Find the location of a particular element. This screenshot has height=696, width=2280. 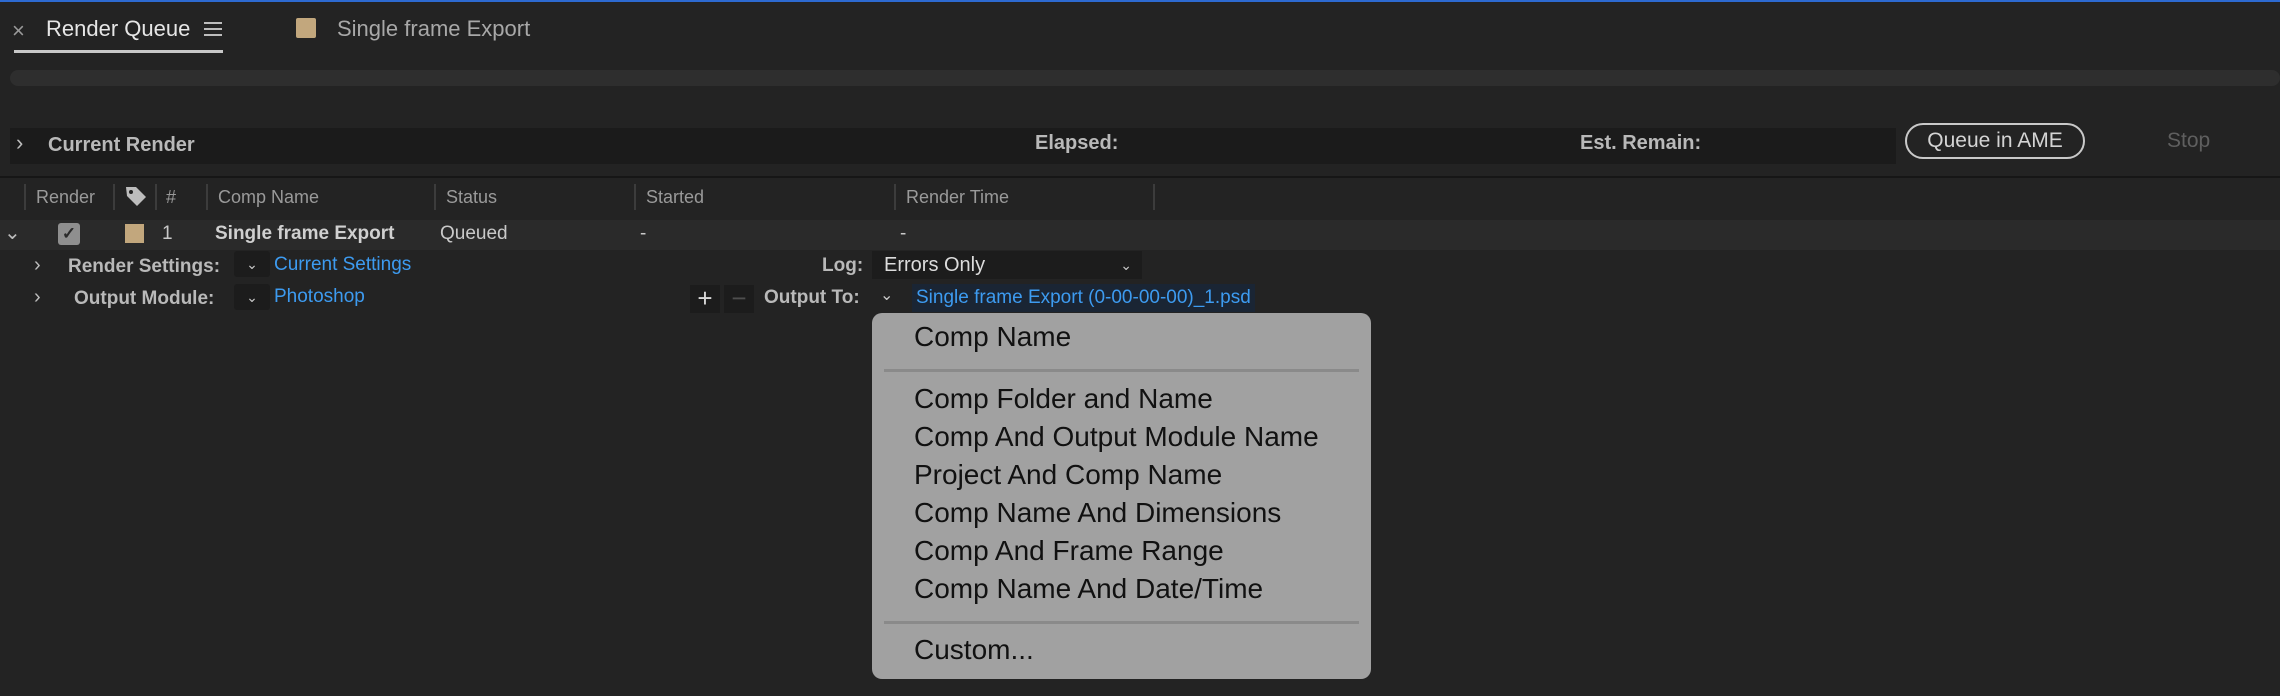

plus-icon: + is located at coordinates (705, 299).